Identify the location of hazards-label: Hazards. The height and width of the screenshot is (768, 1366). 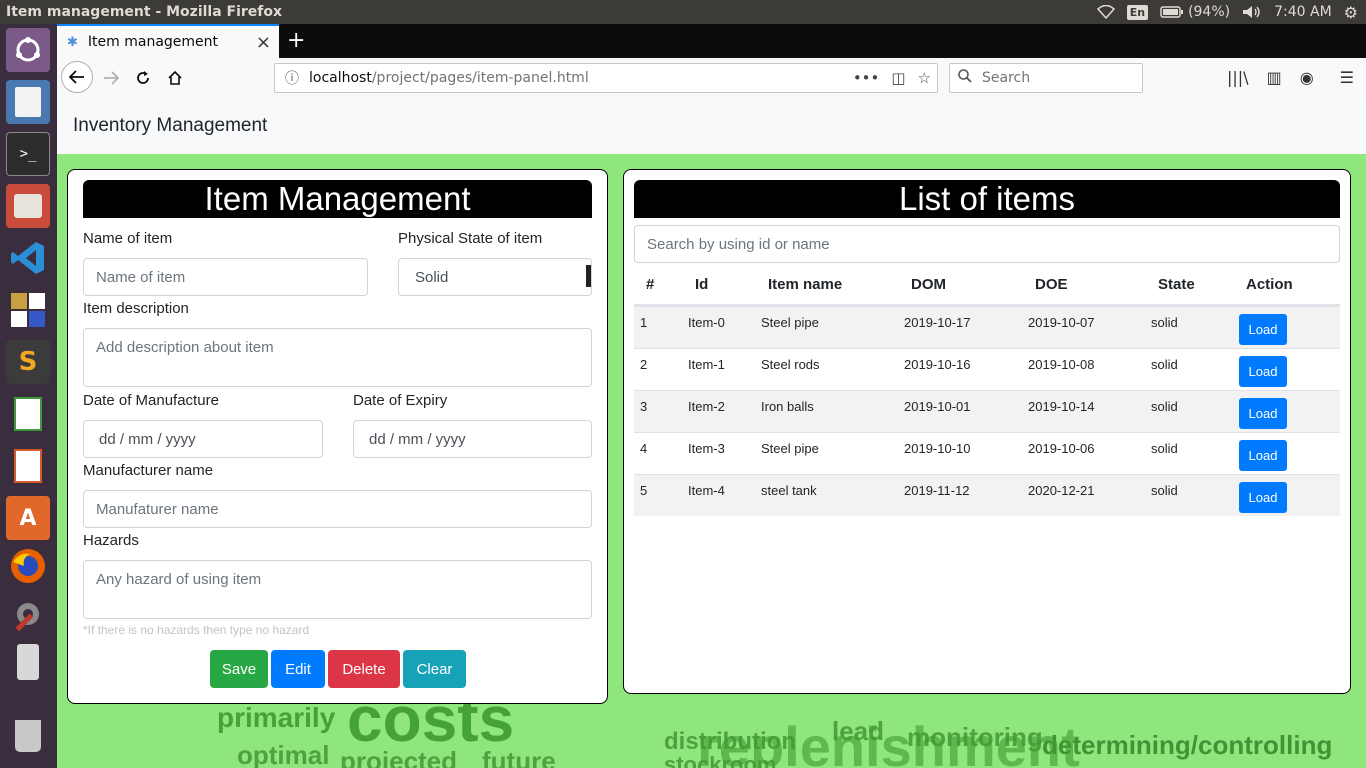
(111, 540).